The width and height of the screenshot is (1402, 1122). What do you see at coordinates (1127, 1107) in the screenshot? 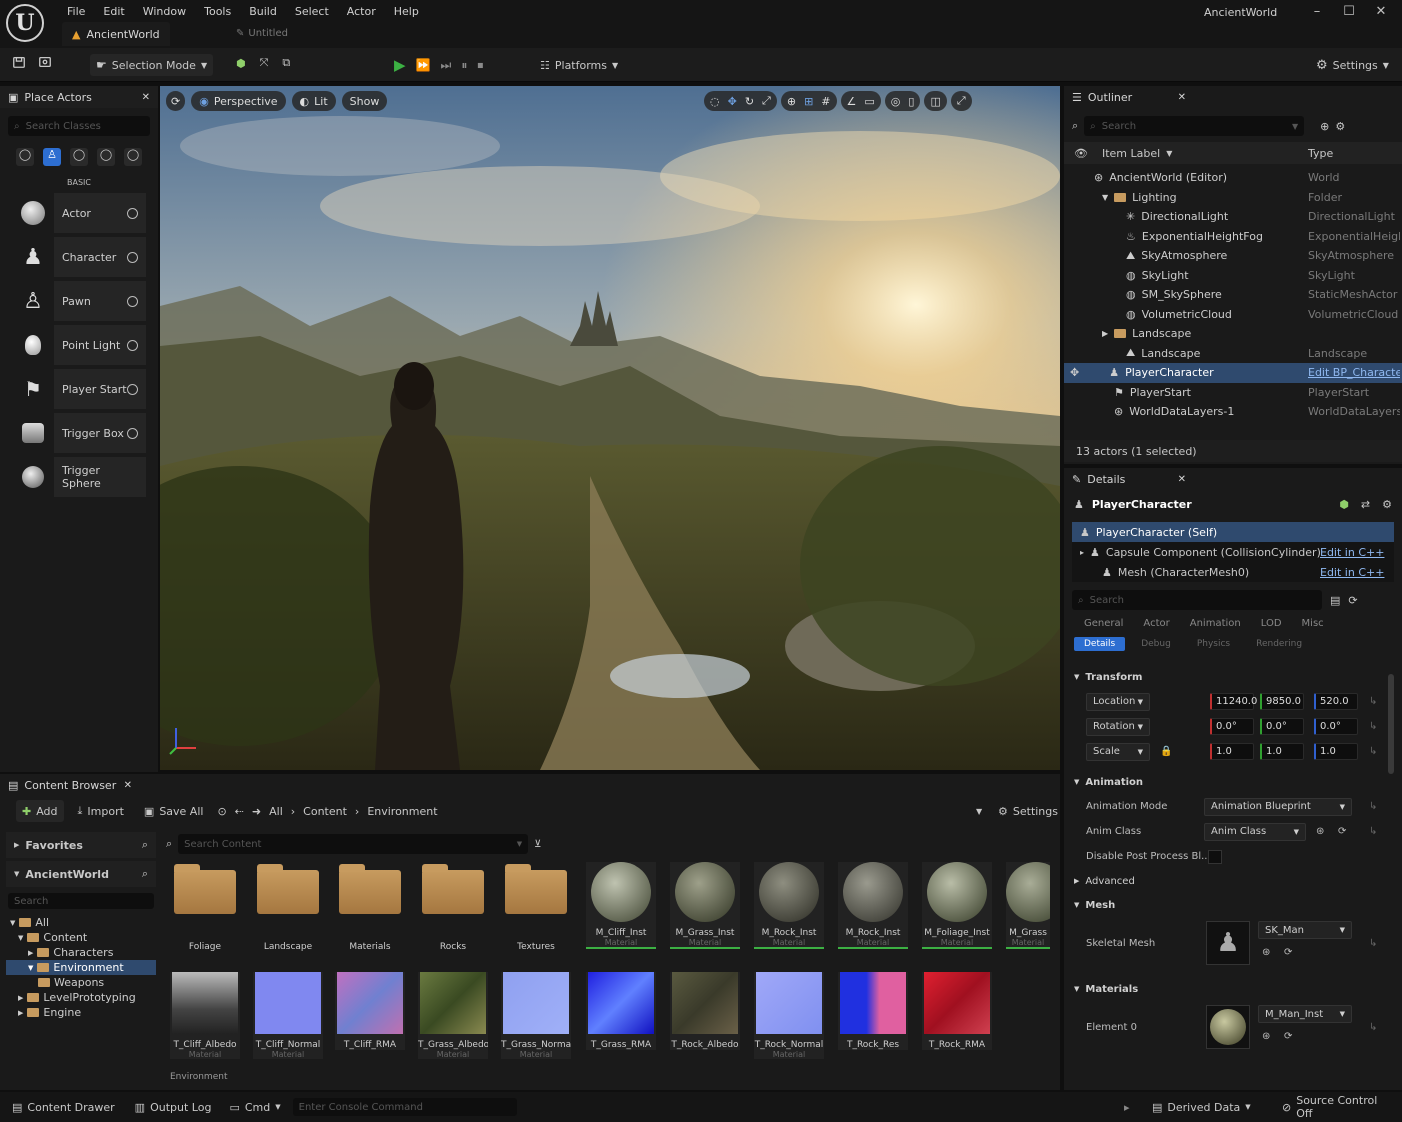
I see `play-icon: ▸` at bounding box center [1127, 1107].